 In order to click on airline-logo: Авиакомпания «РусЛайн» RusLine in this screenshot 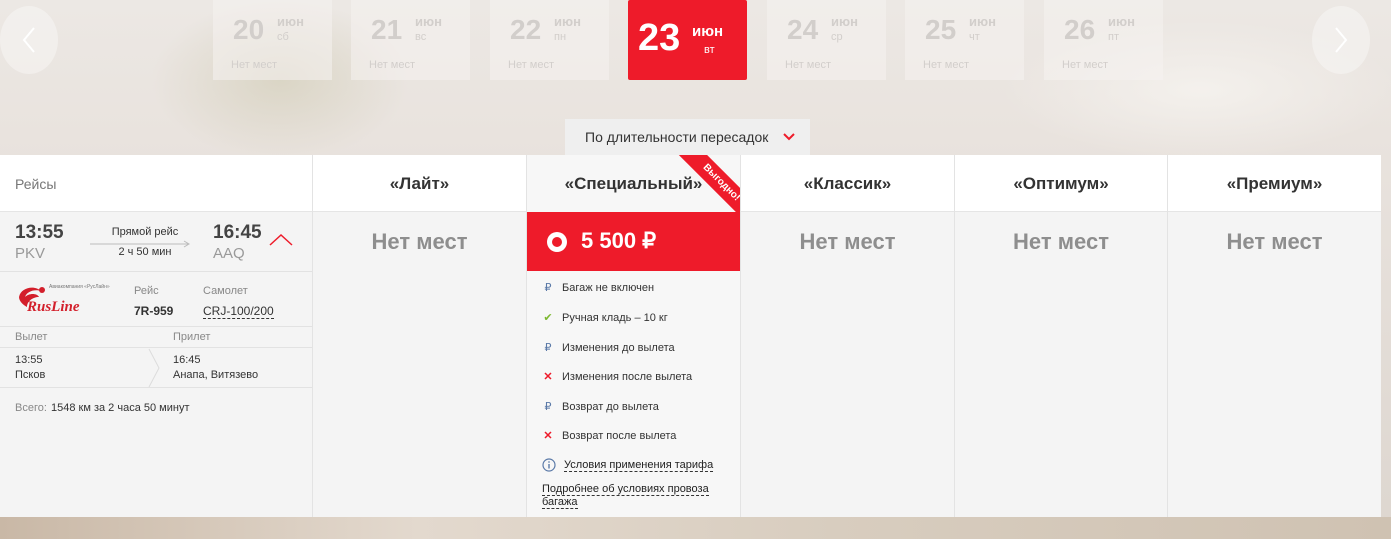, I will do `click(62, 301)`.